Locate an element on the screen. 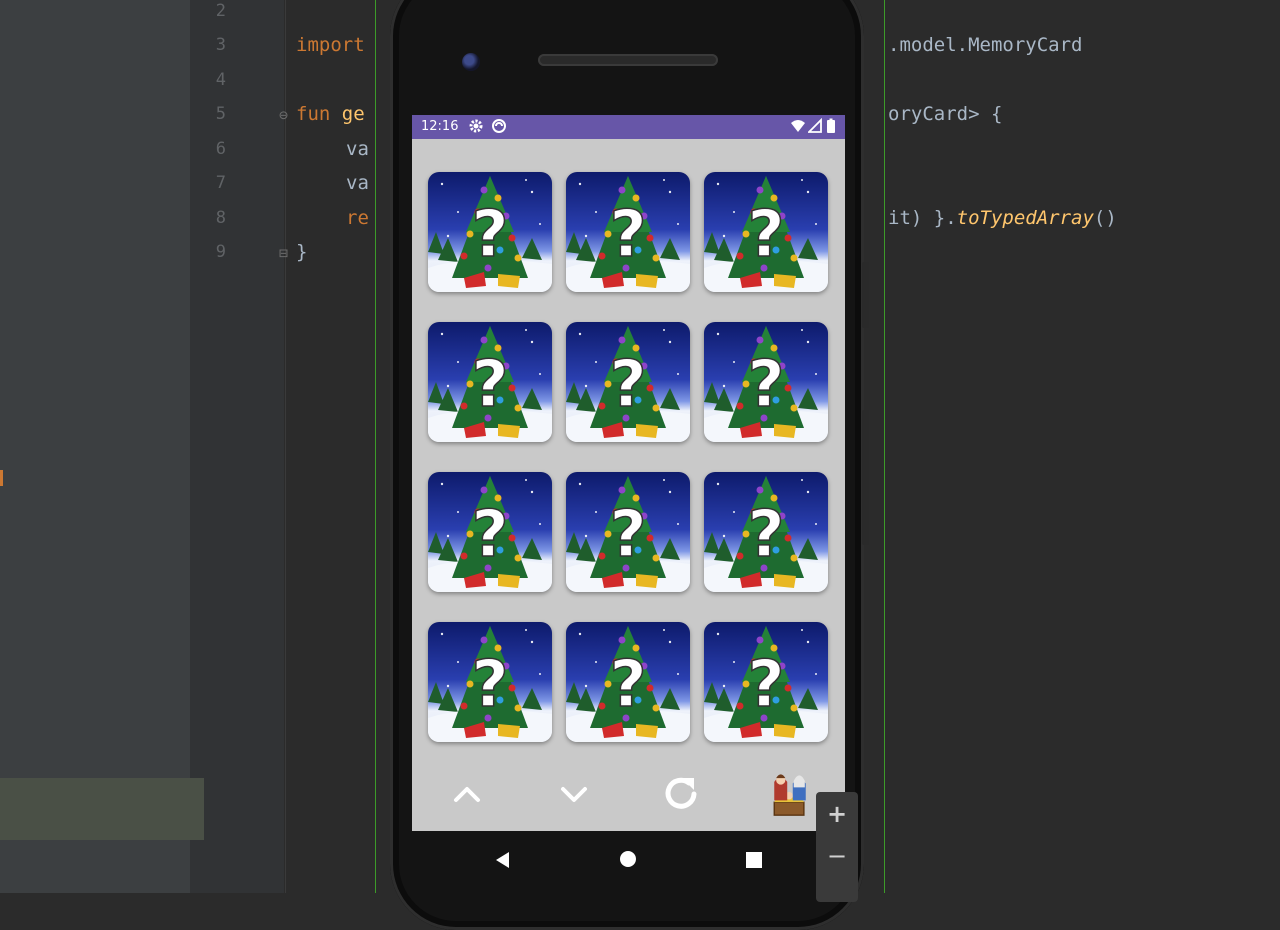 This screenshot has width=1280, height=930. chevron-down-icon is located at coordinates (574, 794).